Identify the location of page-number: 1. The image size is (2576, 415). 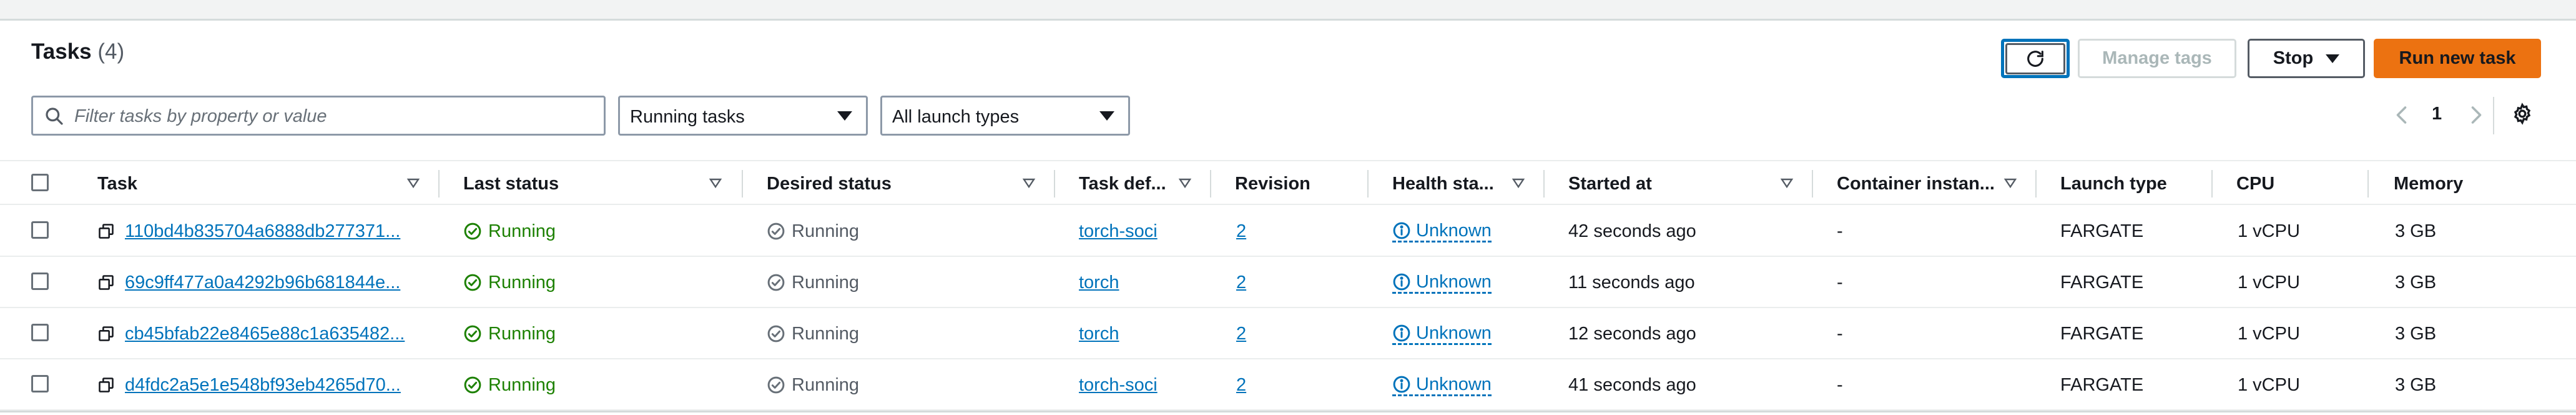
(2437, 114).